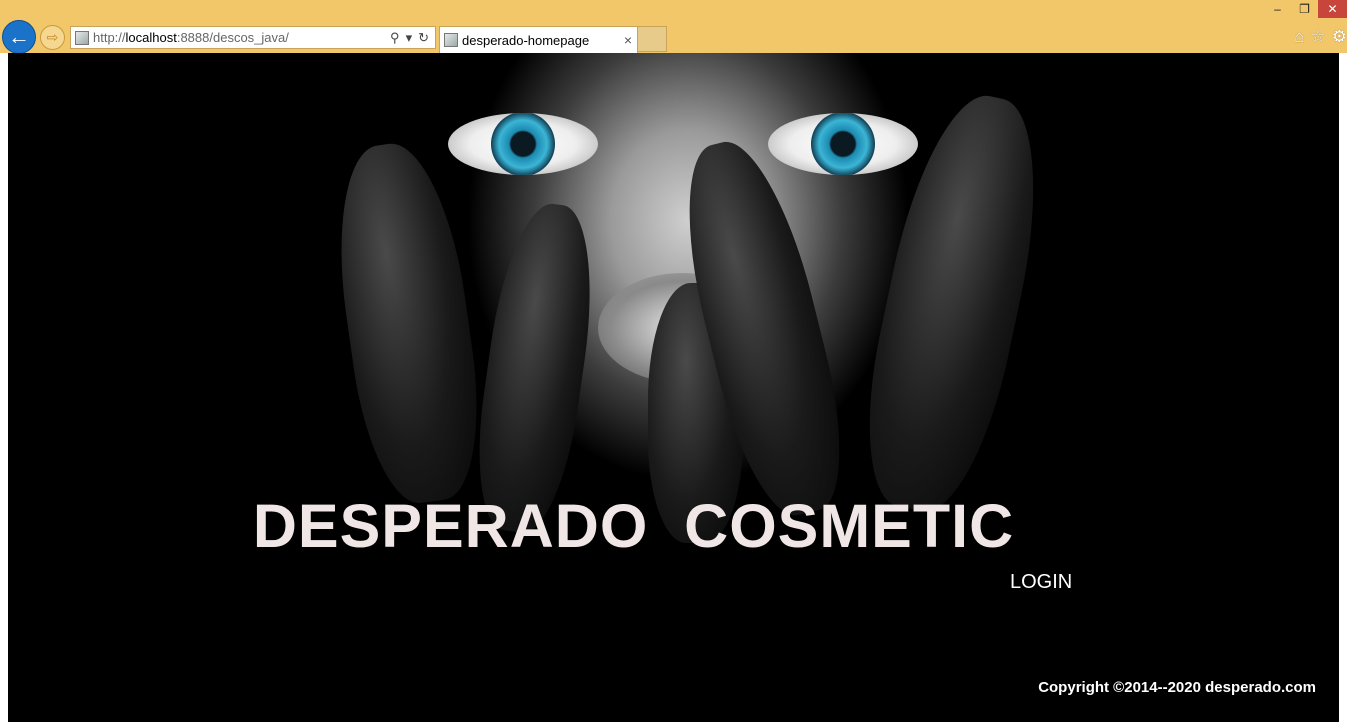  I want to click on url-text: http://localhost:8888/descos_java/, so click(241, 37).